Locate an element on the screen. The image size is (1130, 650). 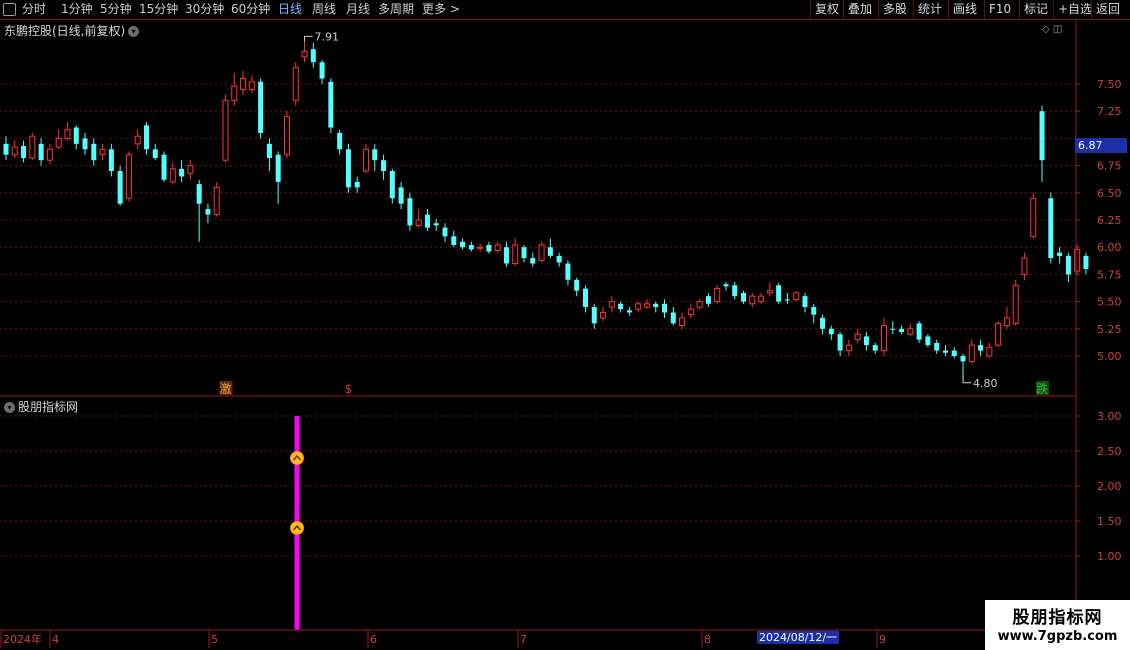
y-tick-label: 5.50 is located at coordinates (1109, 302).